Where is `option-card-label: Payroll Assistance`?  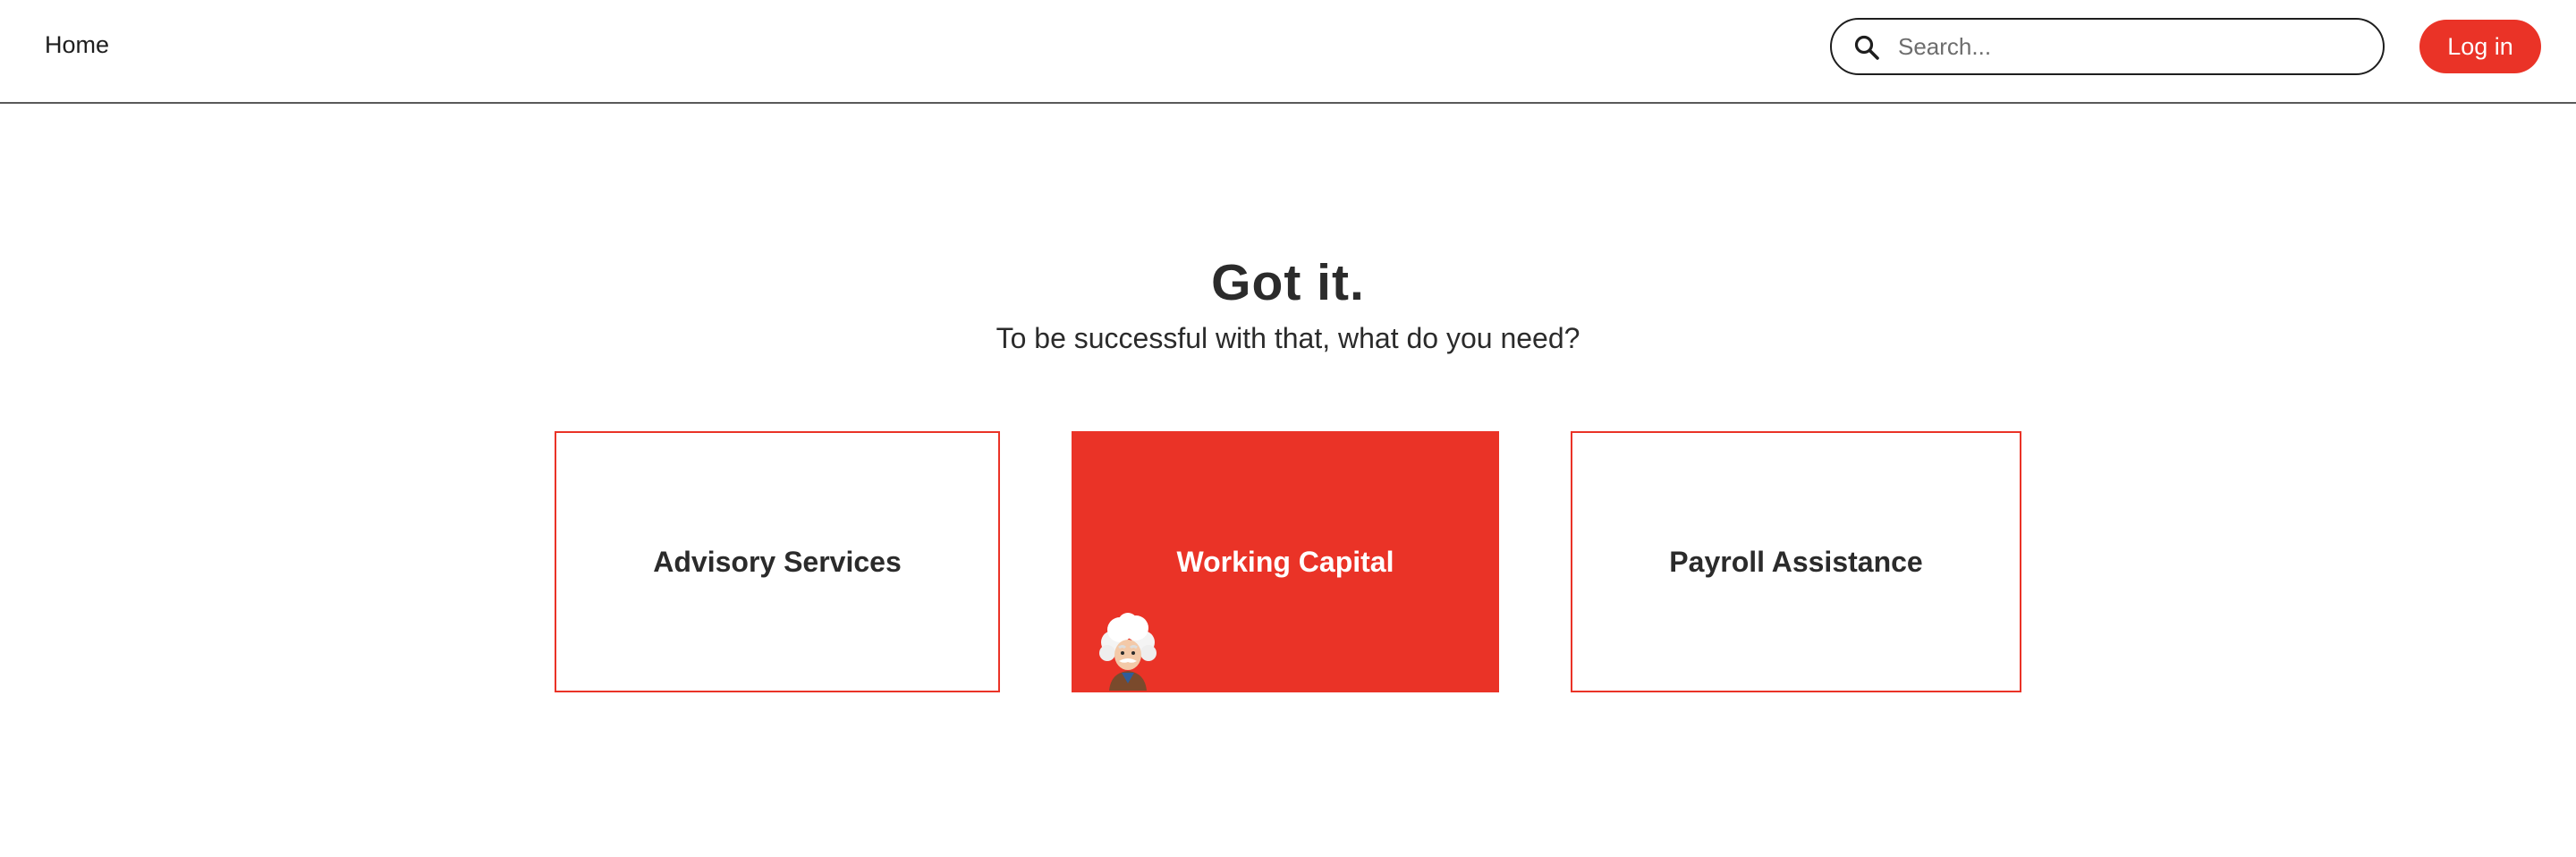
option-card-label: Payroll Assistance is located at coordinates (1796, 561).